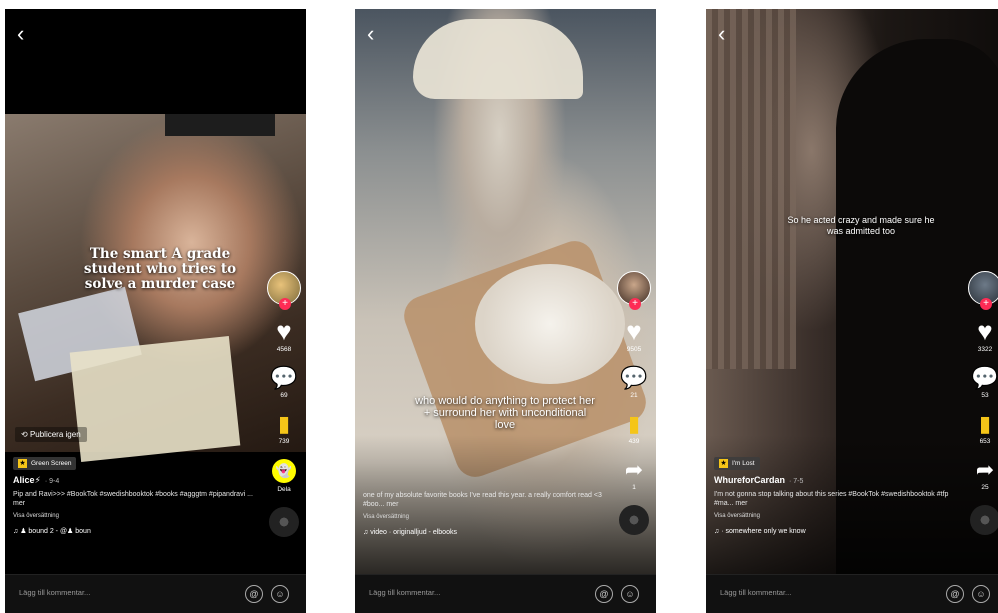 The height and width of the screenshot is (613, 998). Describe the element at coordinates (284, 489) in the screenshot. I see `share-label: Dela` at that location.